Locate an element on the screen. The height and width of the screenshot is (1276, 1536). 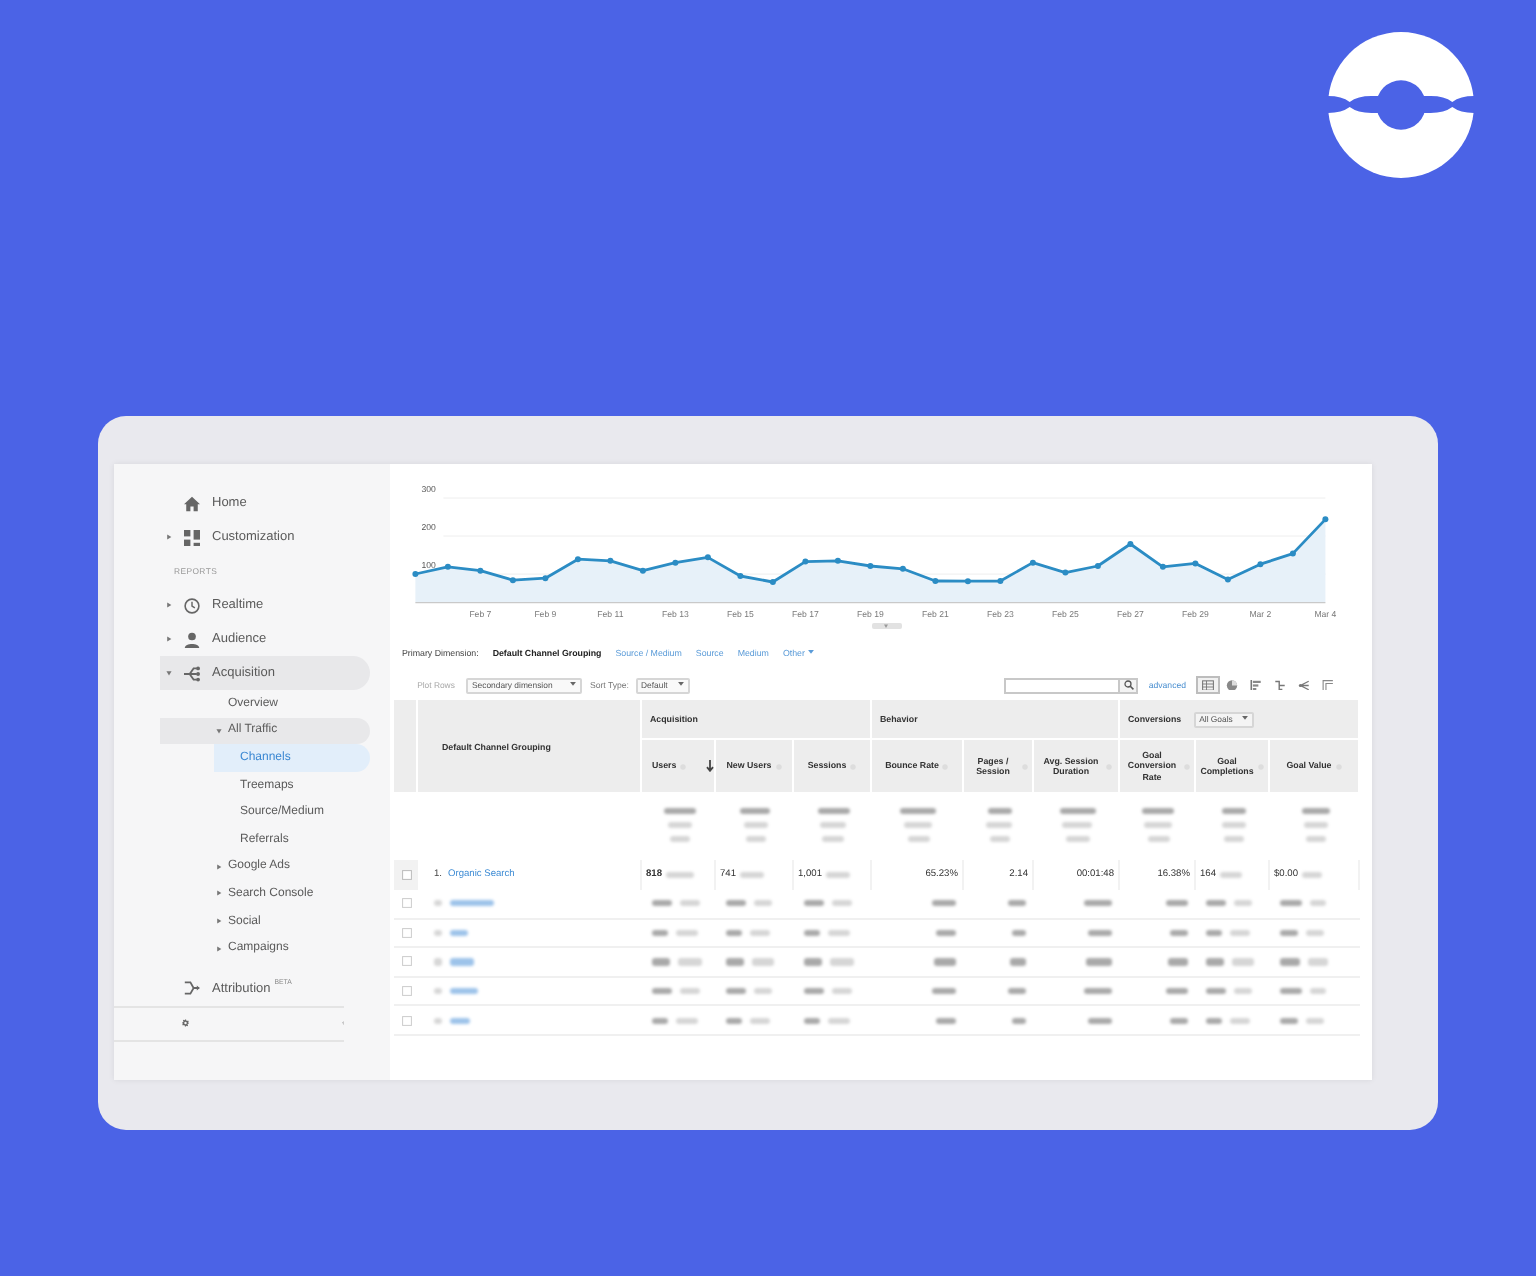
dashboard-icon is located at coordinates (191, 537).